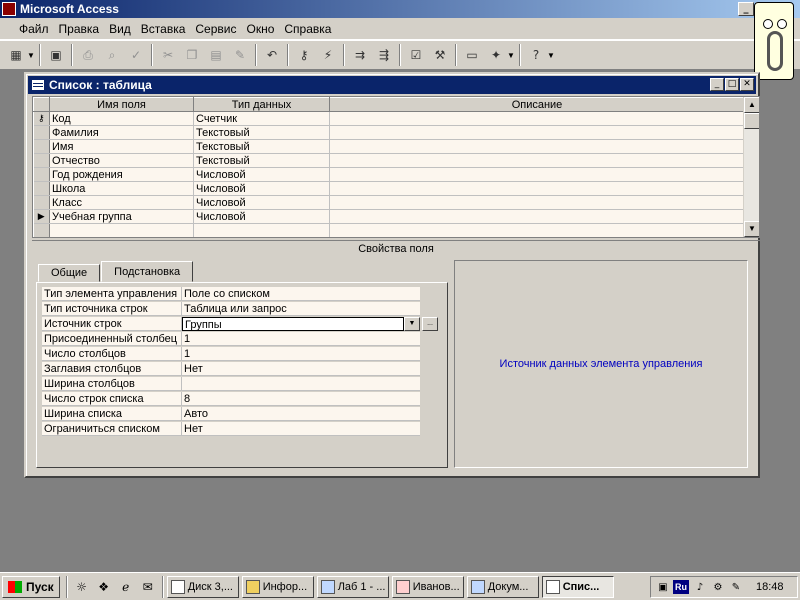 This screenshot has width=800, height=600. I want to click on delete-rows-icon: ⇶, so click(384, 55).